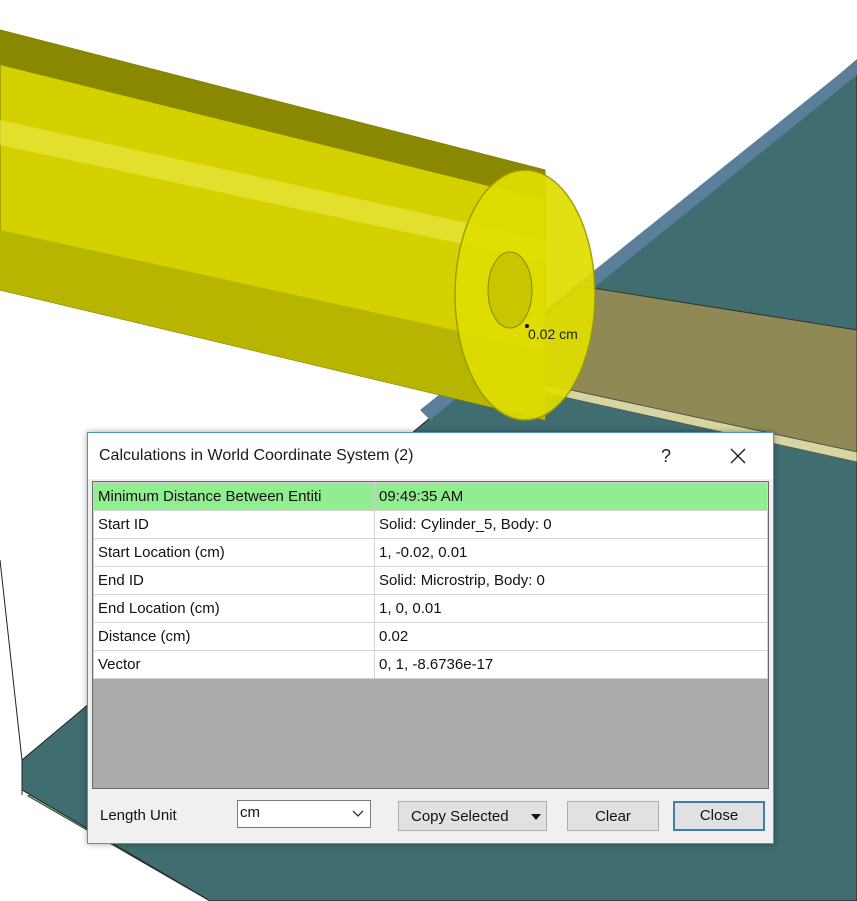 This screenshot has width=857, height=901. What do you see at coordinates (571, 636) in the screenshot?
I see `row-value-cell: 0.02` at bounding box center [571, 636].